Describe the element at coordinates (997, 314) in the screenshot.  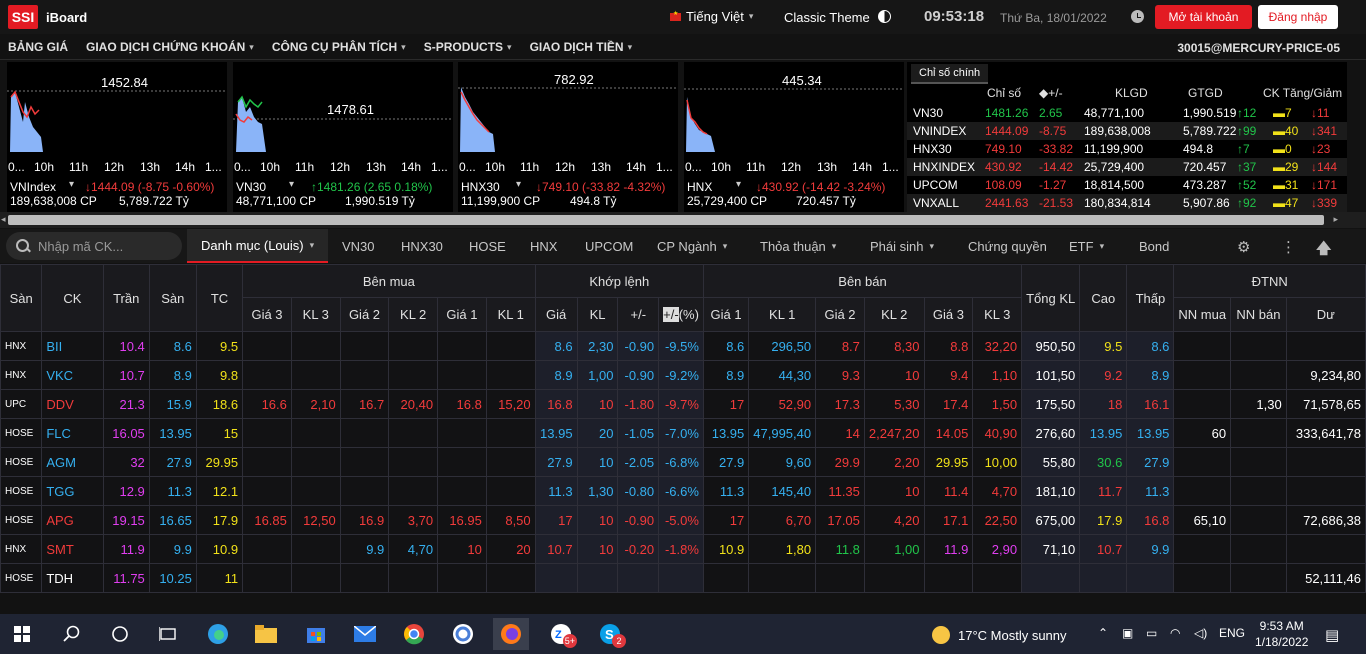
I see `col-ask-vol-3: KL 3` at that location.